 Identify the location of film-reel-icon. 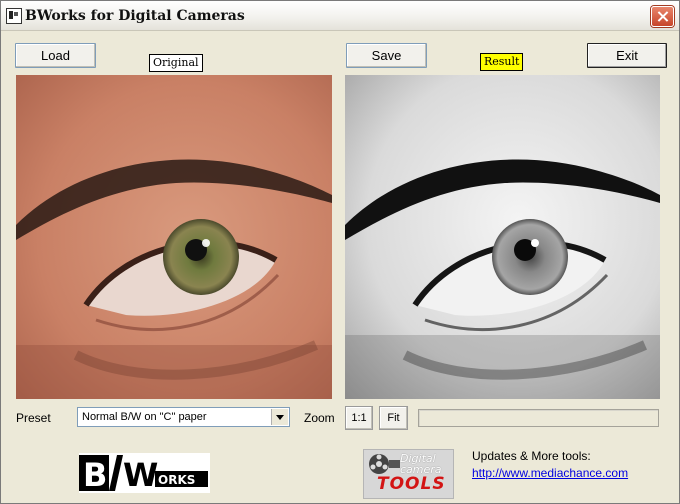
(384, 464).